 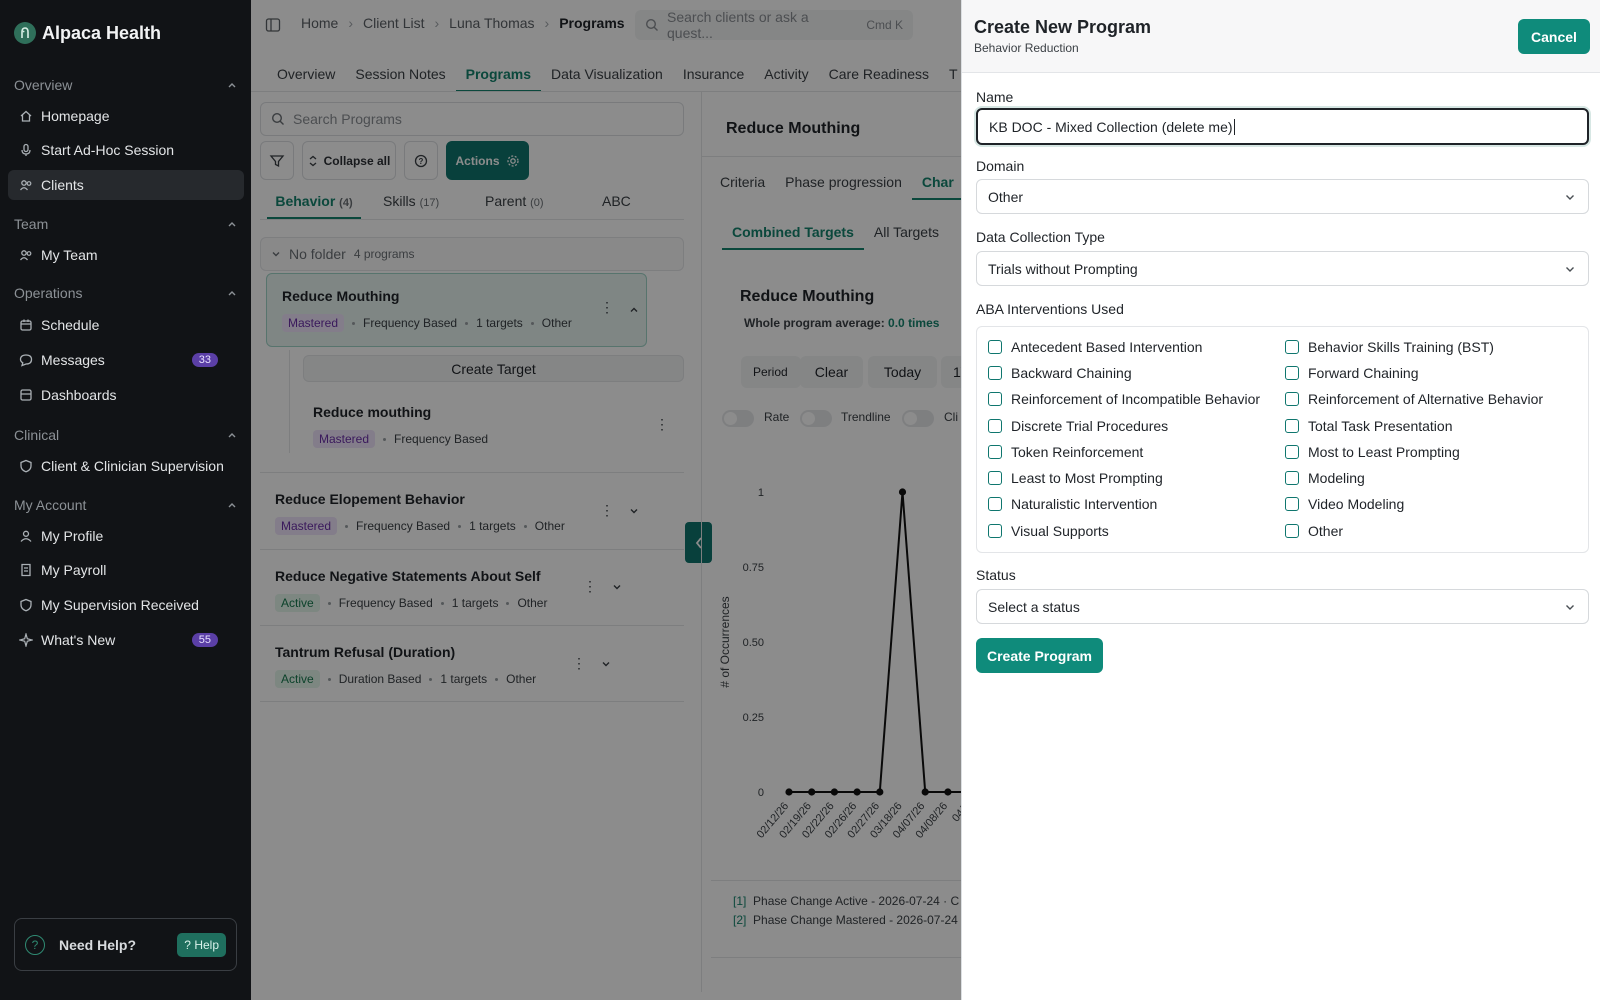 What do you see at coordinates (1352, 373) in the screenshot?
I see `intervention-checkbox: Forward Chaining` at bounding box center [1352, 373].